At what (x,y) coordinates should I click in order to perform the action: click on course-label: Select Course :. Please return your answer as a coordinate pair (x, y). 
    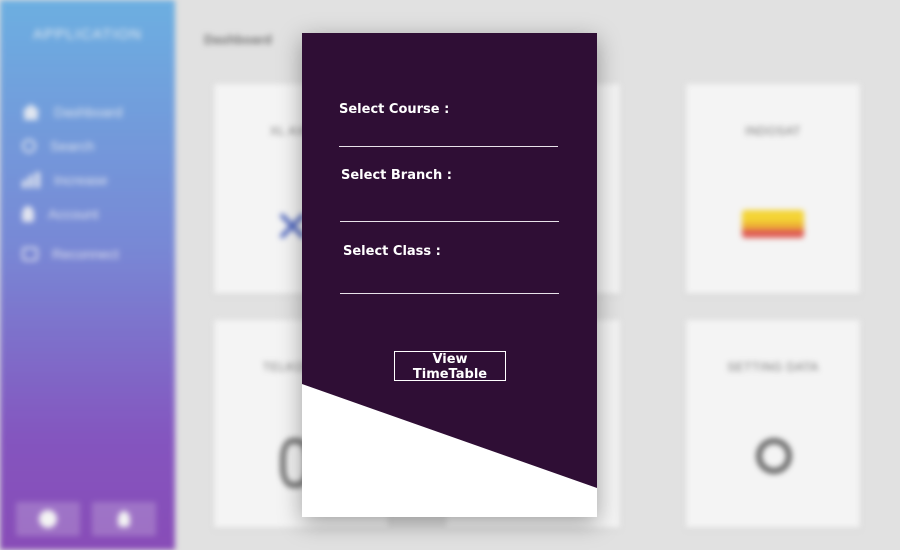
    Looking at the image, I should click on (394, 109).